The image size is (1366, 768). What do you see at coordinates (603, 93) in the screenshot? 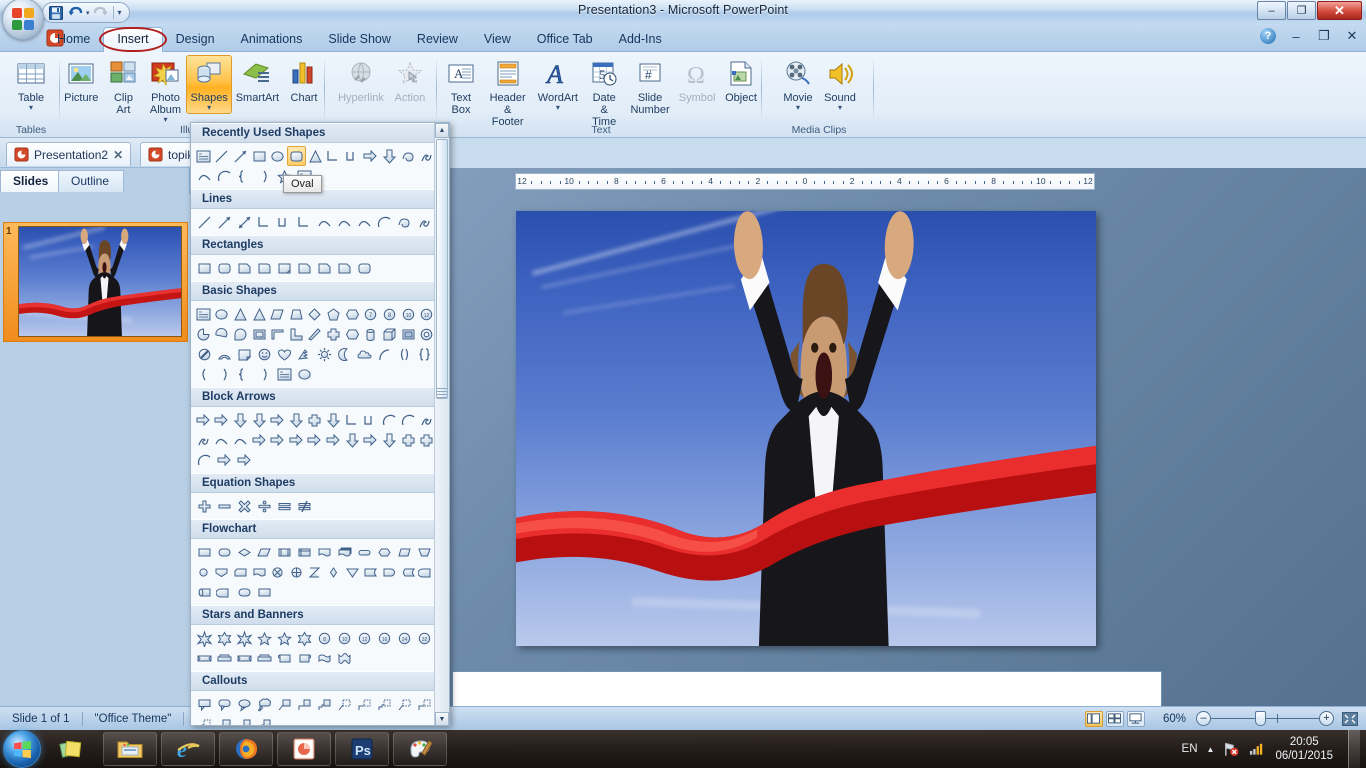
I see `date-time-button: 5 Date & Time` at bounding box center [603, 93].